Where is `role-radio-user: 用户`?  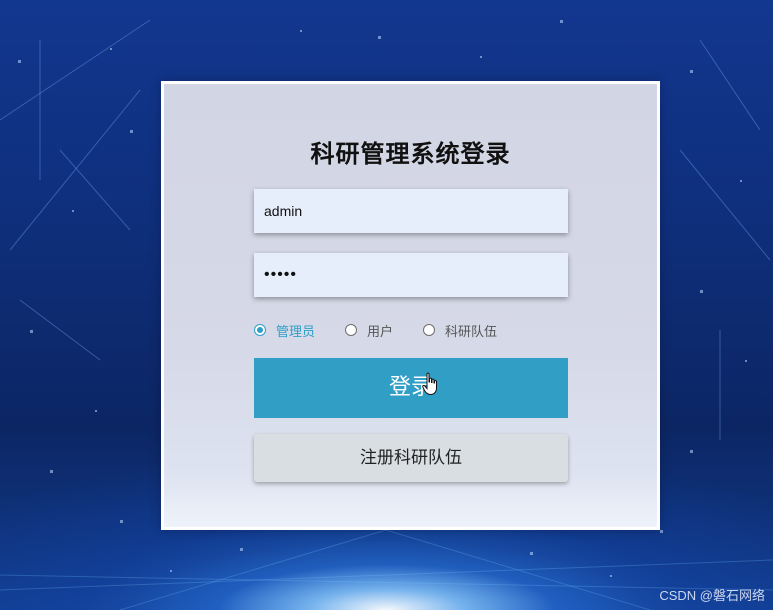
role-radio-user: 用户 is located at coordinates (369, 330).